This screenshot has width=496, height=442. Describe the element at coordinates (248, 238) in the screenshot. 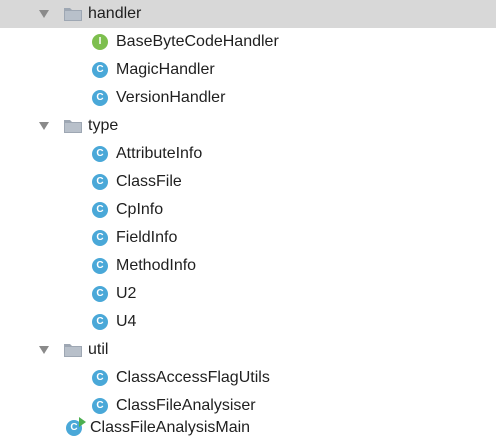

I see `tree-item-field-info: C FieldInfo` at that location.